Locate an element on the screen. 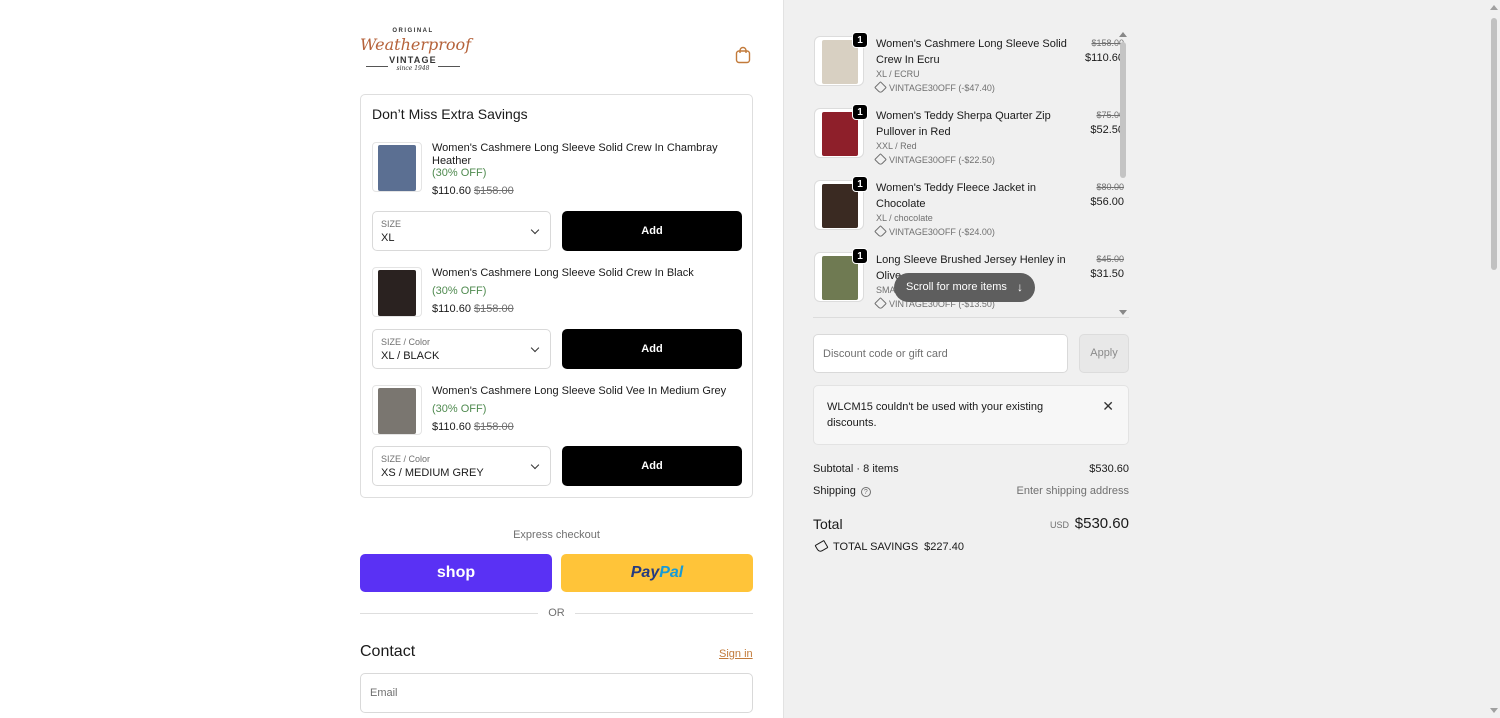 This screenshot has height=718, width=1500. subtotal-value: $530.60 is located at coordinates (1109, 469).